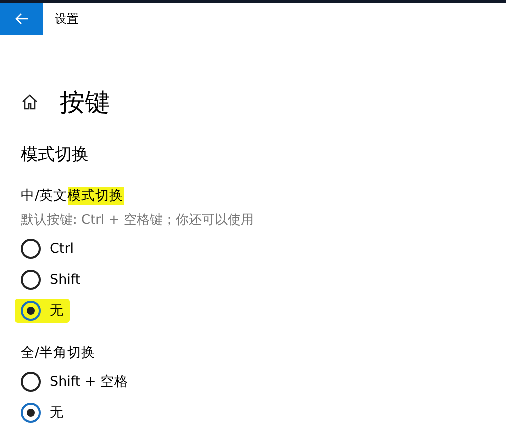 The width and height of the screenshot is (506, 443). Describe the element at coordinates (59, 353) in the screenshot. I see `group-label: 全/半角切换` at that location.